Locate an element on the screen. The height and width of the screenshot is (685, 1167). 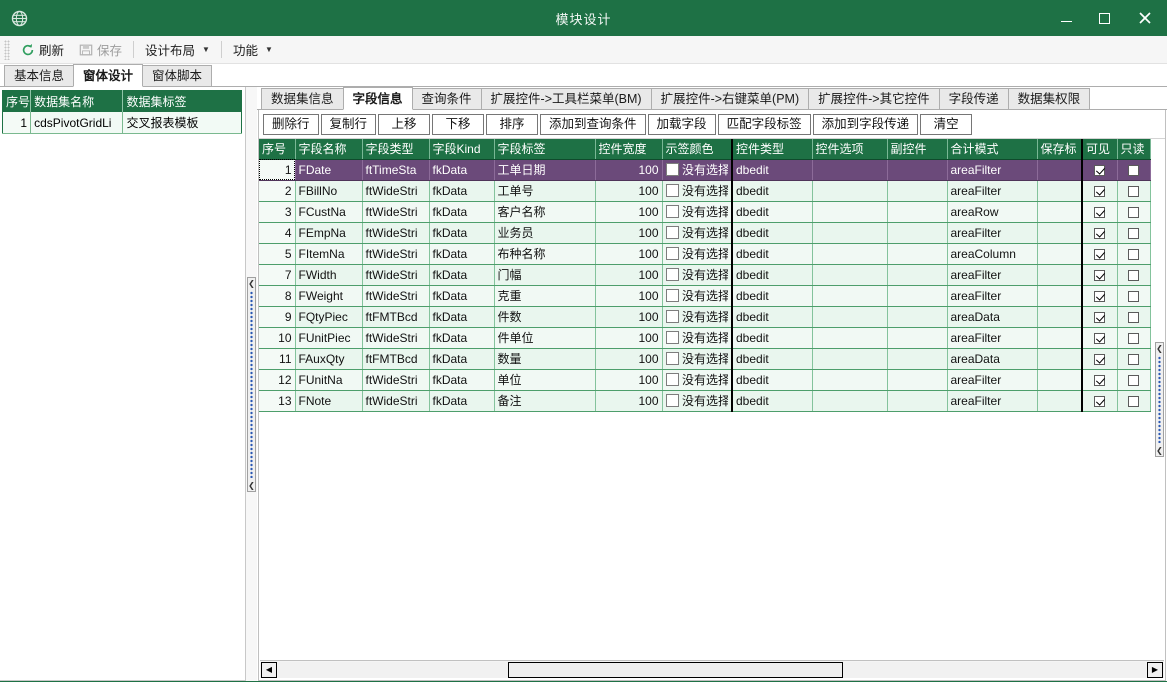
field-col-3: 字段Kind is located at coordinates (462, 149).